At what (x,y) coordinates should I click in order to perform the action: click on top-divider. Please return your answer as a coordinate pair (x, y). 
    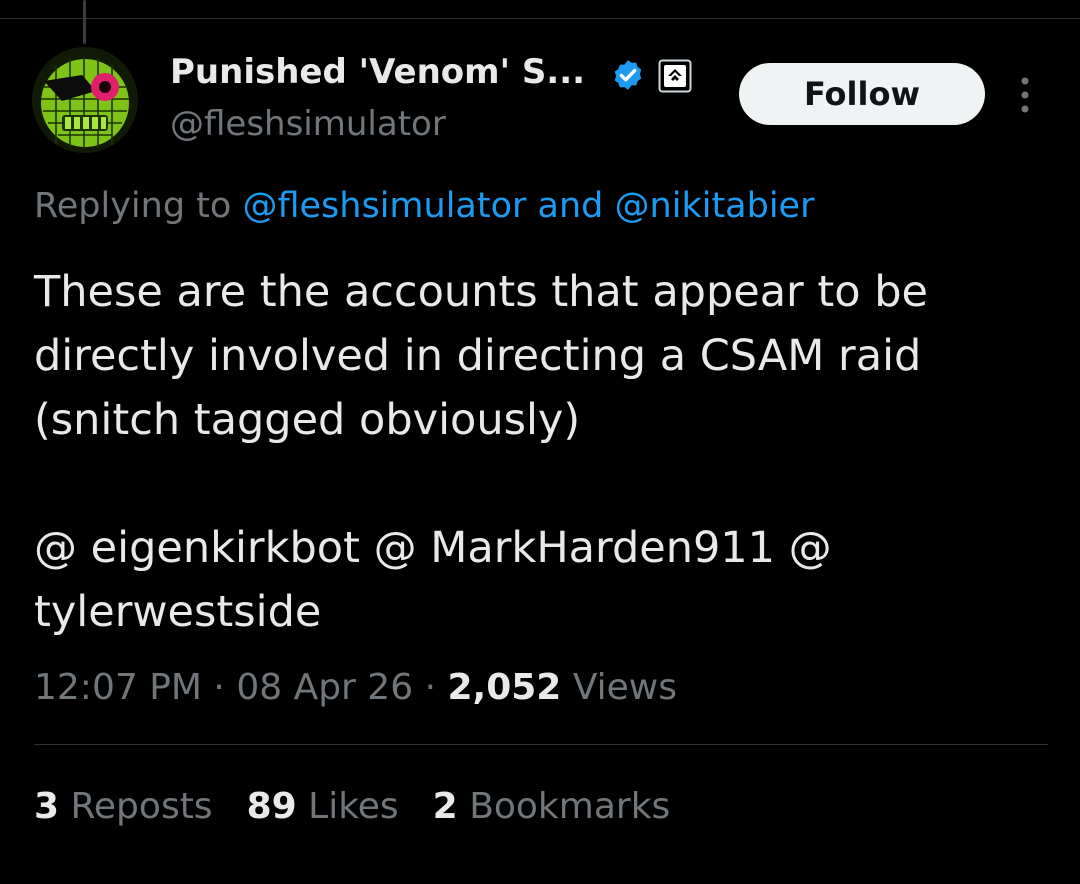
    Looking at the image, I should click on (540, 18).